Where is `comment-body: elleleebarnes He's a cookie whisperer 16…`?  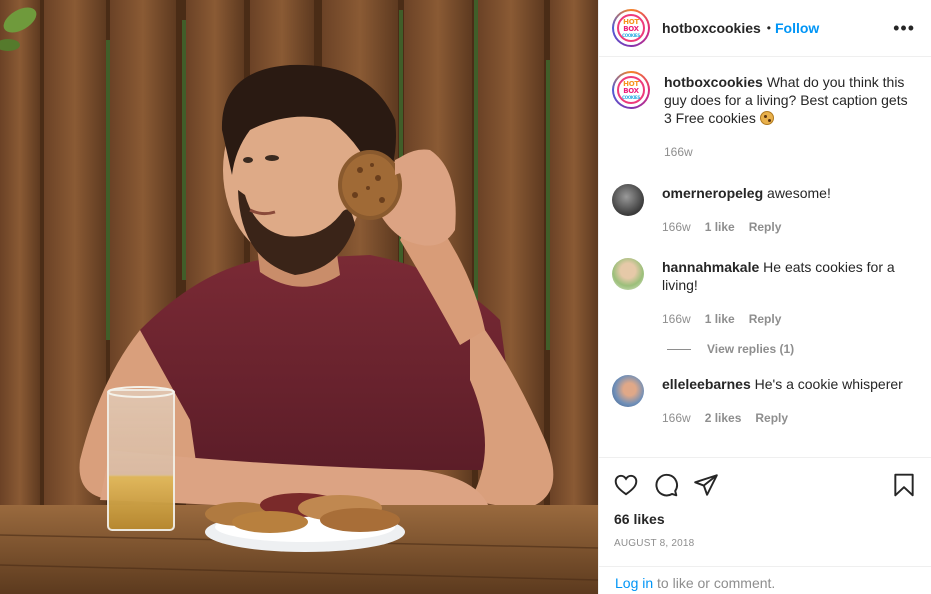
comment-body: elleleebarnes He's a cookie whisperer 16… is located at coordinates (788, 401).